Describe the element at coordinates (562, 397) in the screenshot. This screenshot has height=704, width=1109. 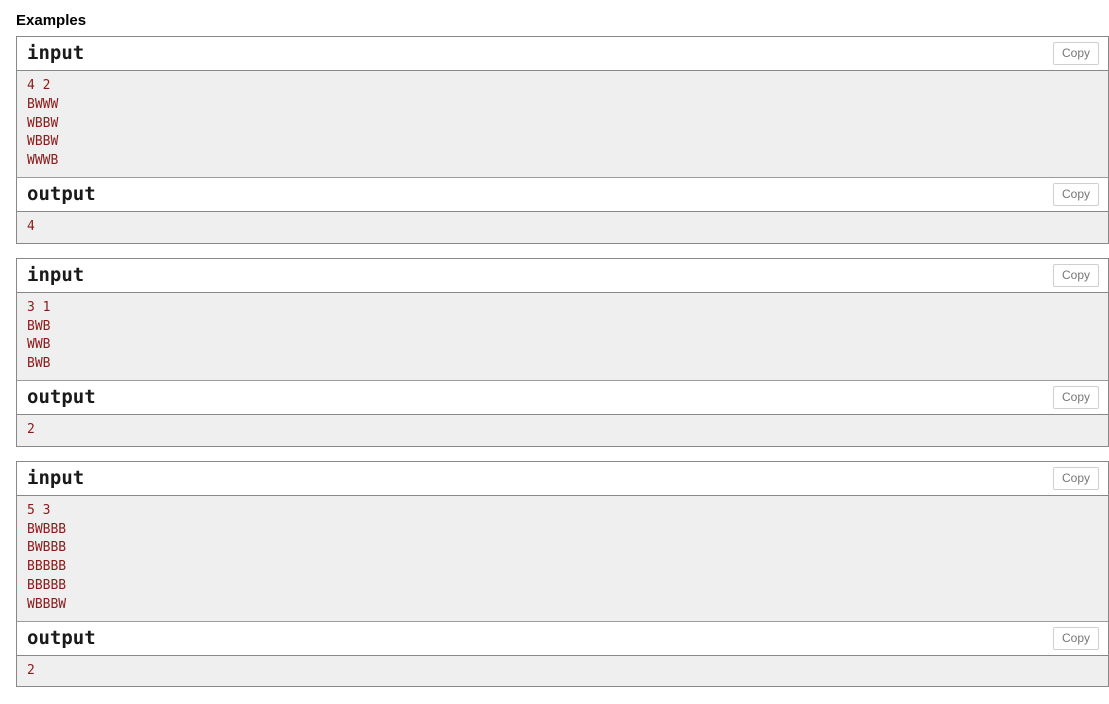
I see `output-header-2: output Copy` at that location.